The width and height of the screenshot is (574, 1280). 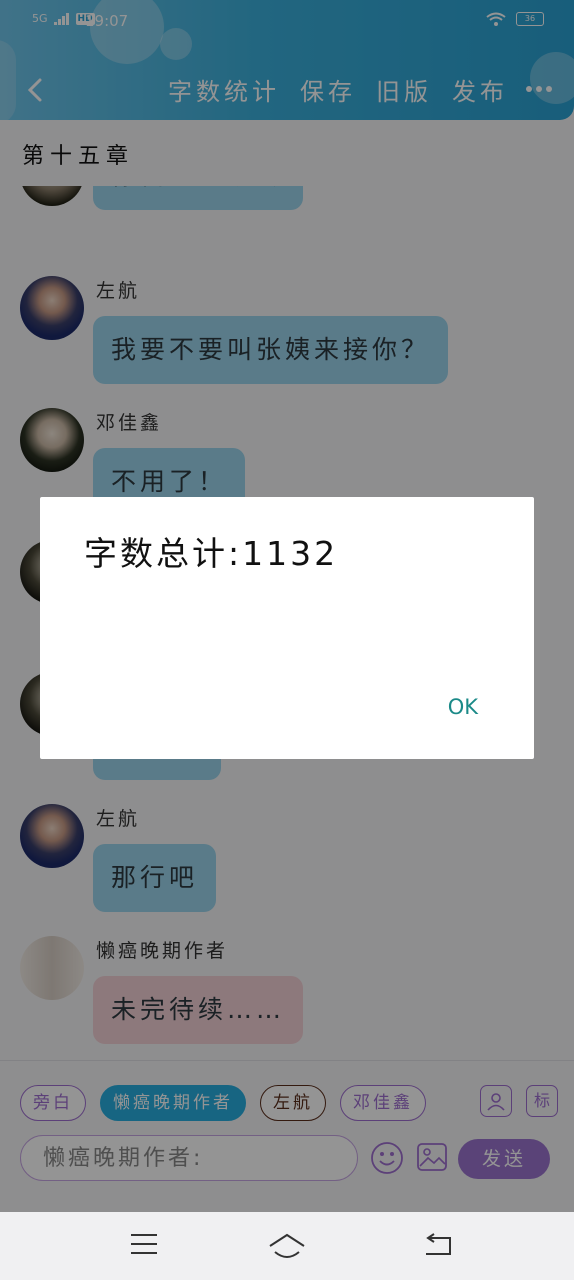 I want to click on system-nav-bar, so click(x=287, y=1246).